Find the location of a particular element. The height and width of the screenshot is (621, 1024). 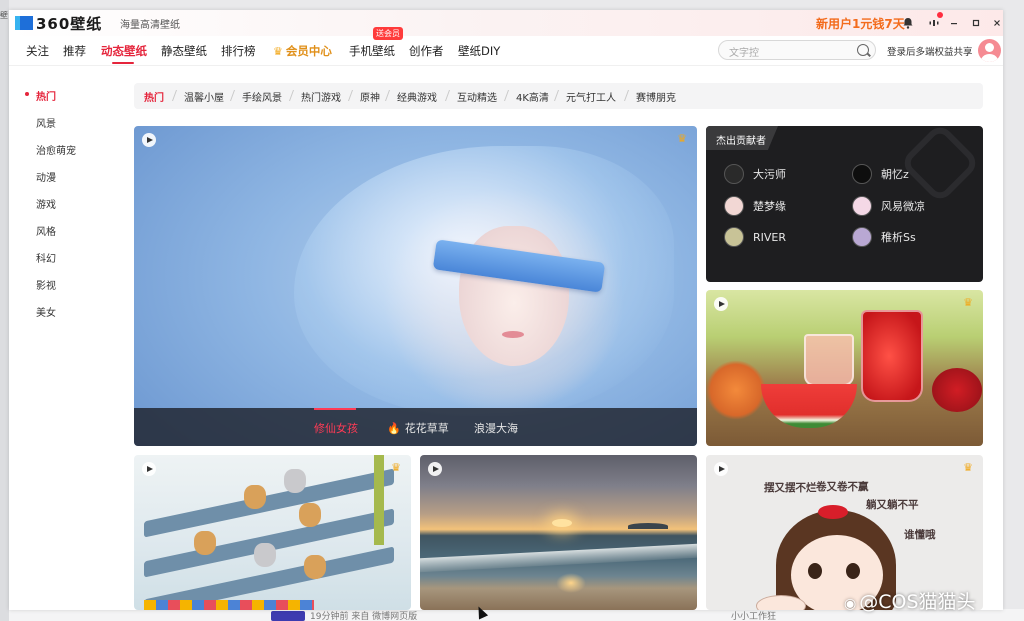

title-bar: 360壁纸 海量高清壁纸 新用户1元钱7天 is located at coordinates (506, 23).